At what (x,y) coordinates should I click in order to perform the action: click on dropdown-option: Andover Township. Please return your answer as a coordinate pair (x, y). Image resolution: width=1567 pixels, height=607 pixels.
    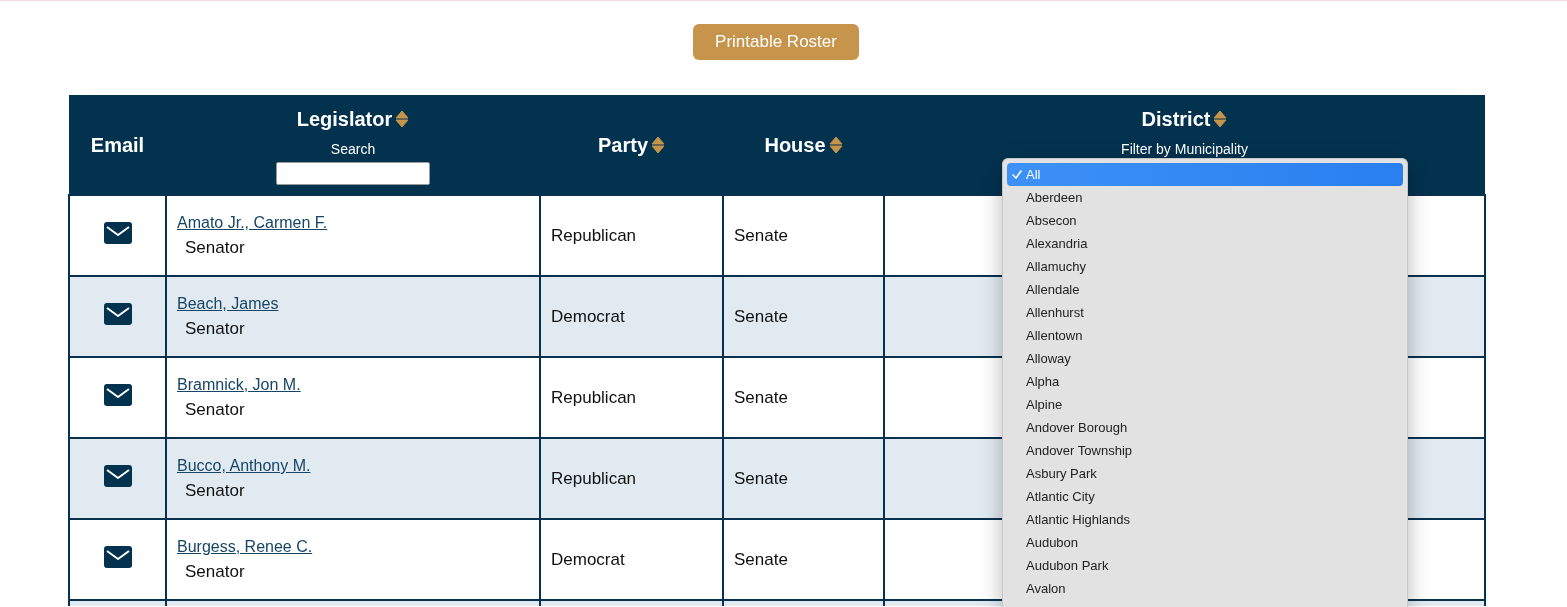
    Looking at the image, I should click on (1205, 450).